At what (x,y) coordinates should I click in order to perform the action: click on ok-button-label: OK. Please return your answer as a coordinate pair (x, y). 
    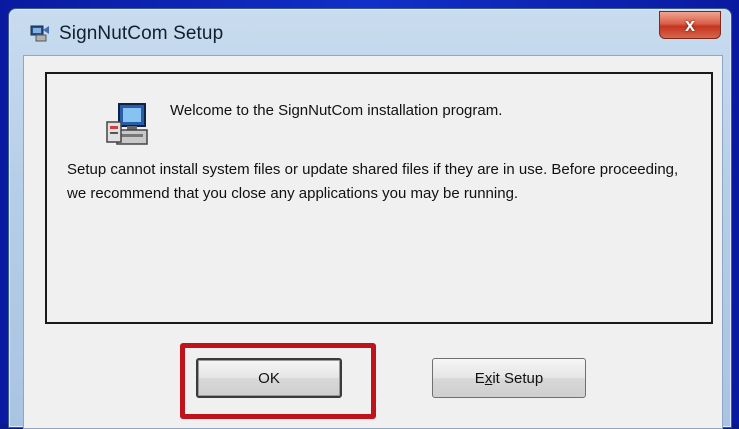
    Looking at the image, I should click on (269, 378).